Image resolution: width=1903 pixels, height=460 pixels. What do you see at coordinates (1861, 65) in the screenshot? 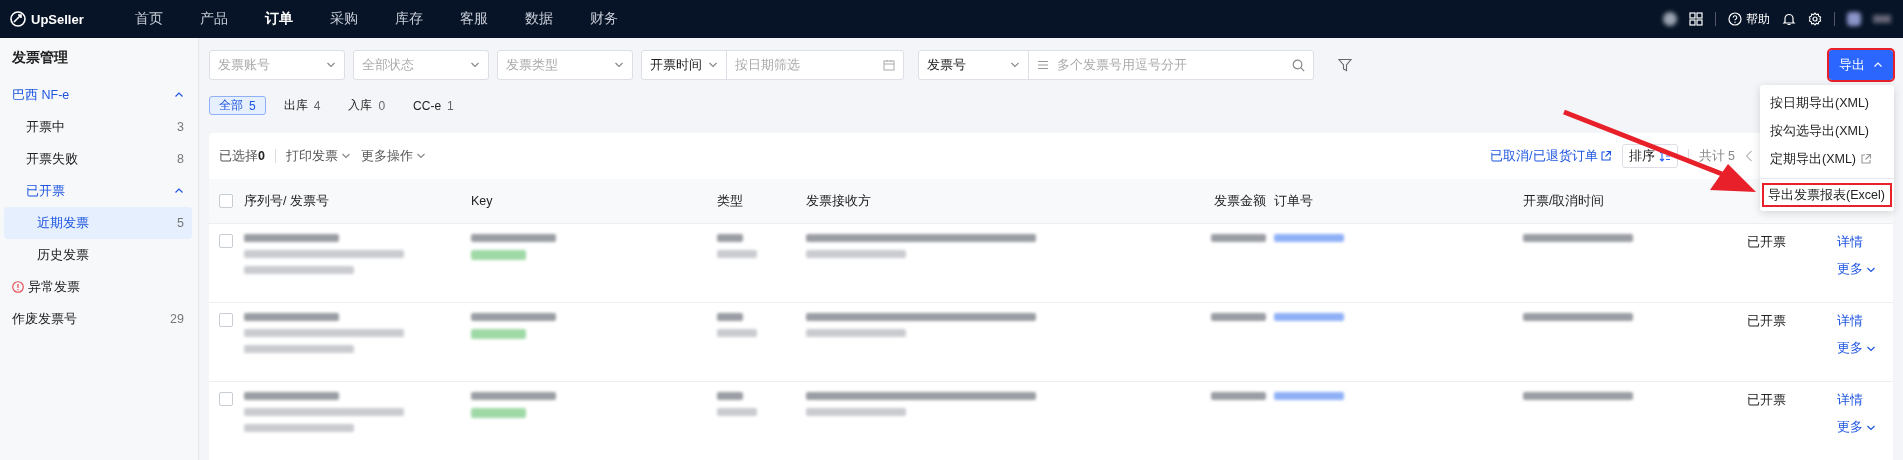
I see `export-button: 导出` at bounding box center [1861, 65].